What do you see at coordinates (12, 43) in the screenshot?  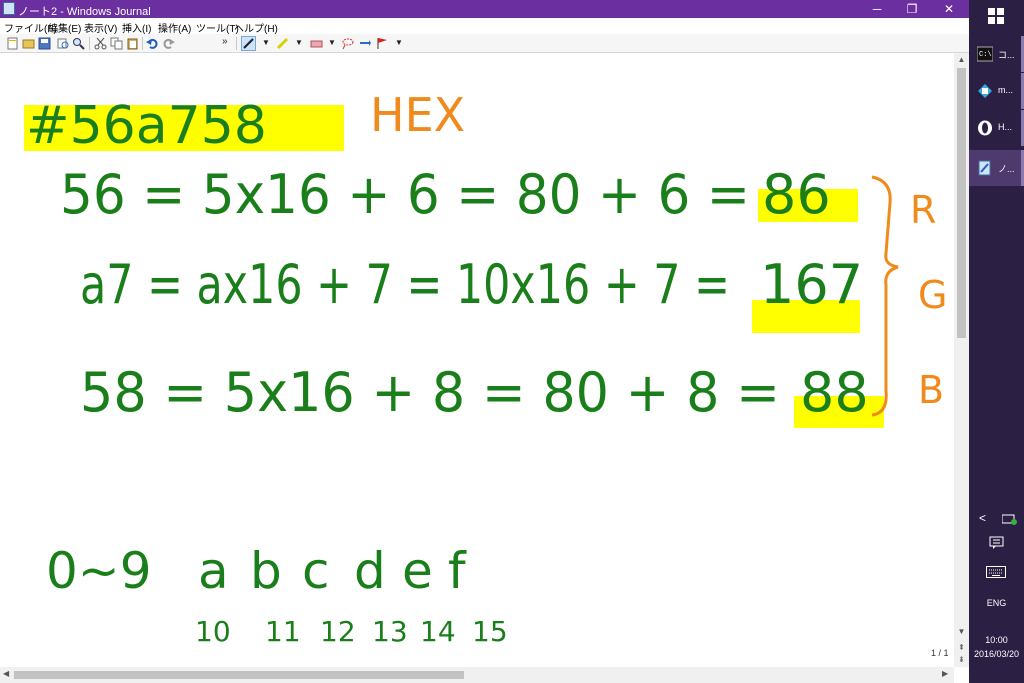 I see `new-note-icon` at bounding box center [12, 43].